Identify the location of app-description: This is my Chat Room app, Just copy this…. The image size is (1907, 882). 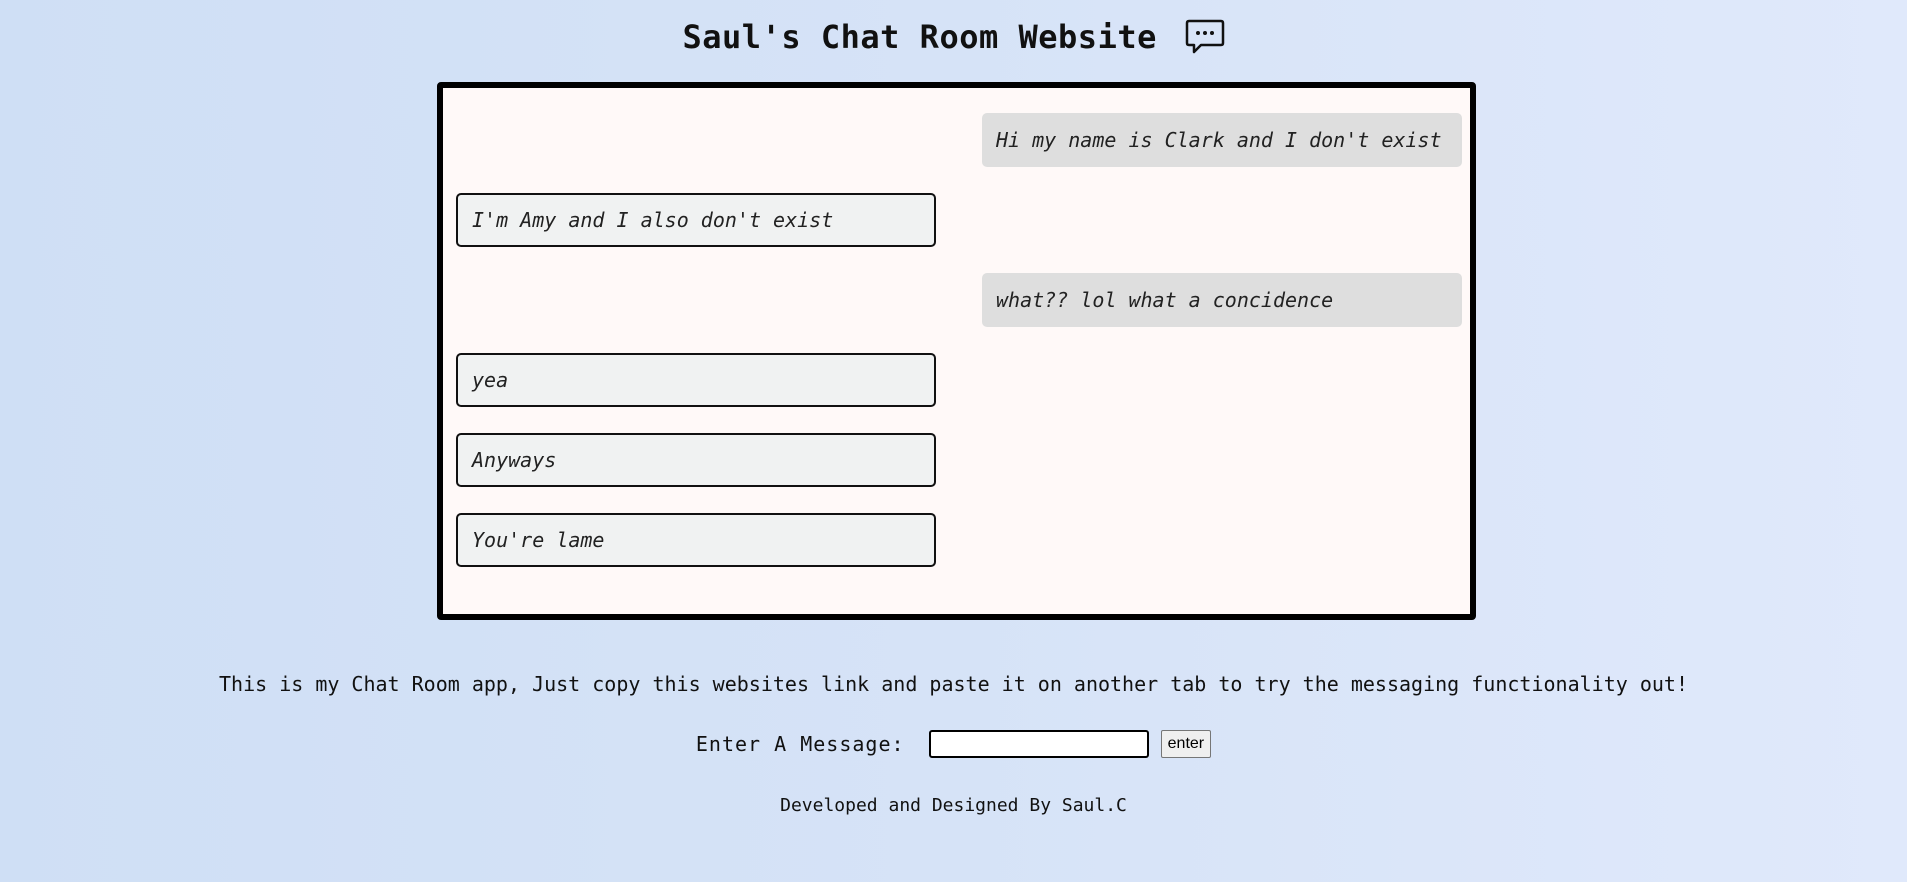
(953, 684).